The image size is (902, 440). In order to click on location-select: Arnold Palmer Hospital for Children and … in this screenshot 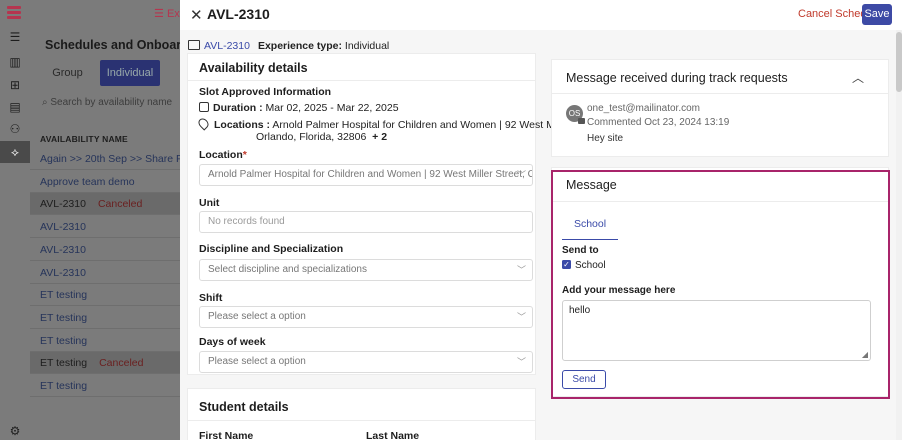, I will do `click(366, 175)`.